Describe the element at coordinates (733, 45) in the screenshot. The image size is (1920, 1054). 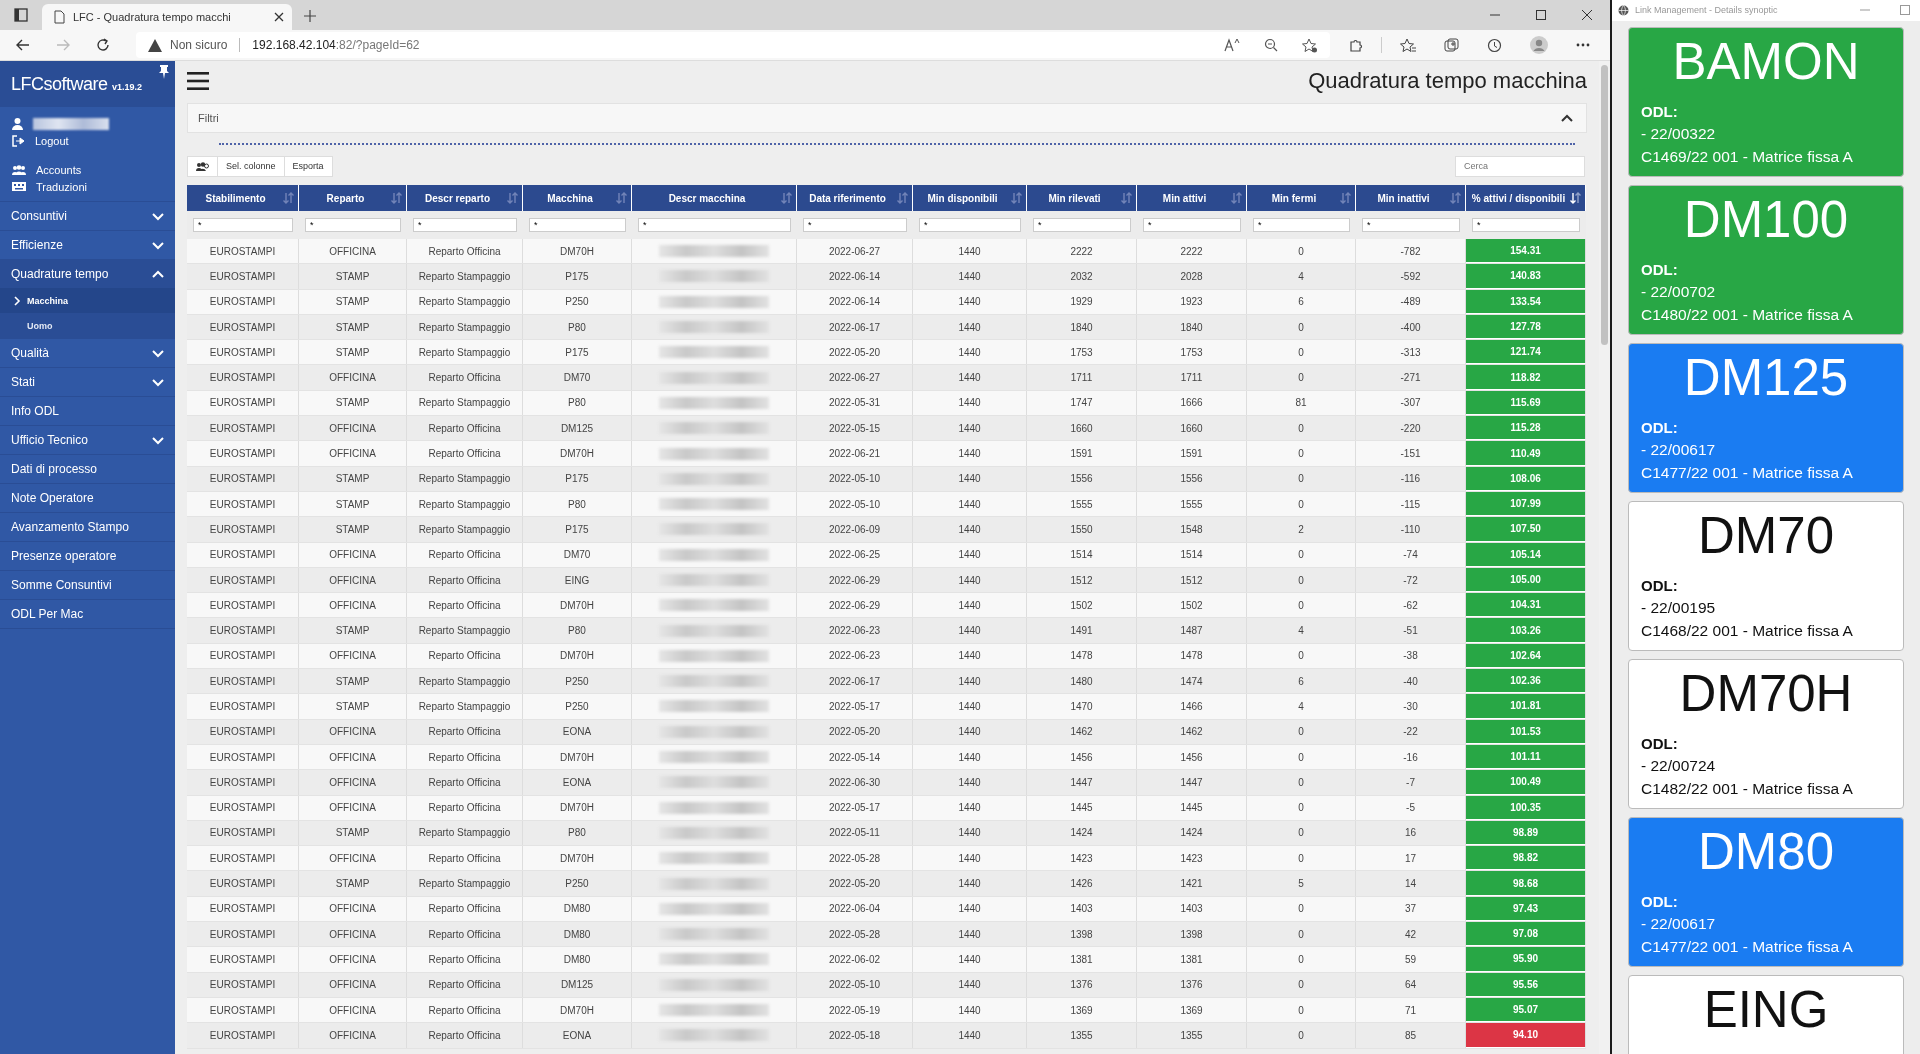
I see `address-field: Non sicuro 192.168.42.104:82/?pageId=62` at that location.